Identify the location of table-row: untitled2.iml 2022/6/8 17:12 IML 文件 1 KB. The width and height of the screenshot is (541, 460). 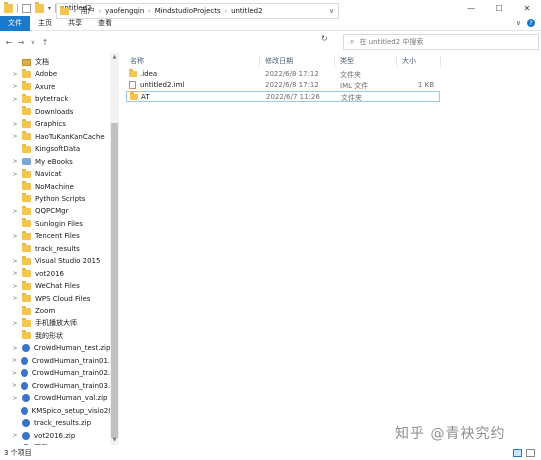
(283, 85).